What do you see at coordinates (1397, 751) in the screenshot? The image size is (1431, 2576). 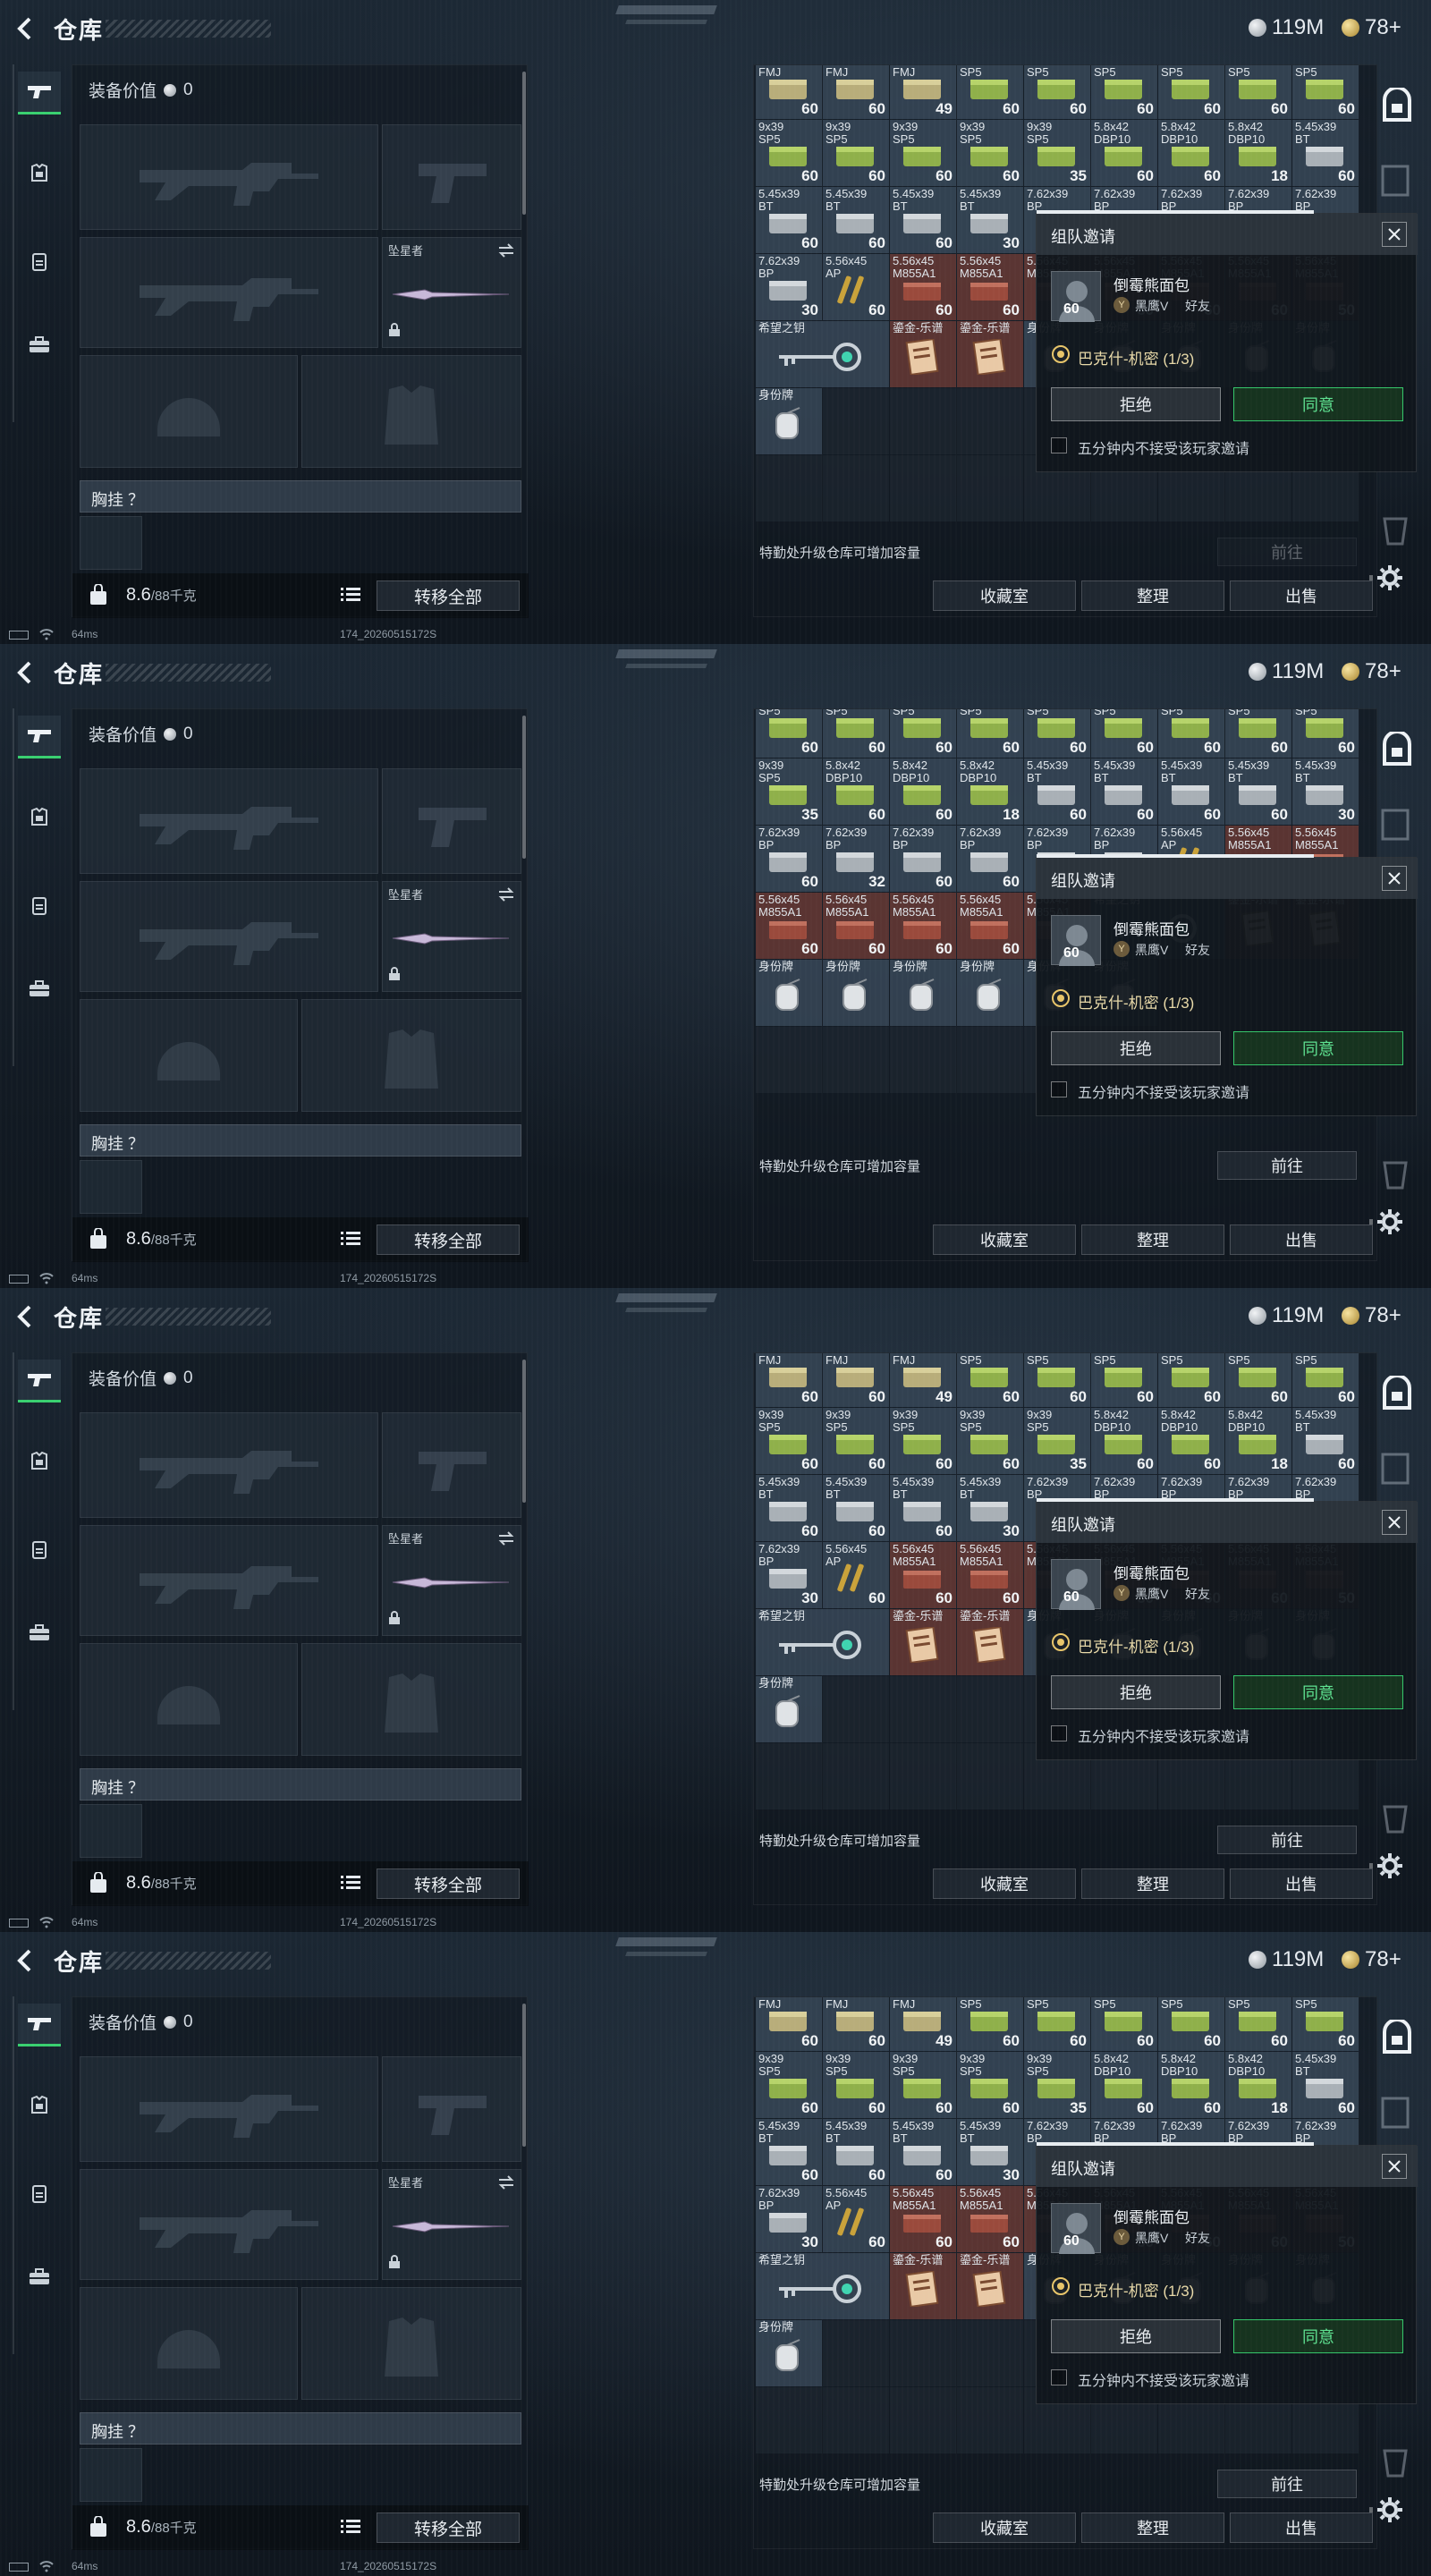 I see `safe-box-icon` at bounding box center [1397, 751].